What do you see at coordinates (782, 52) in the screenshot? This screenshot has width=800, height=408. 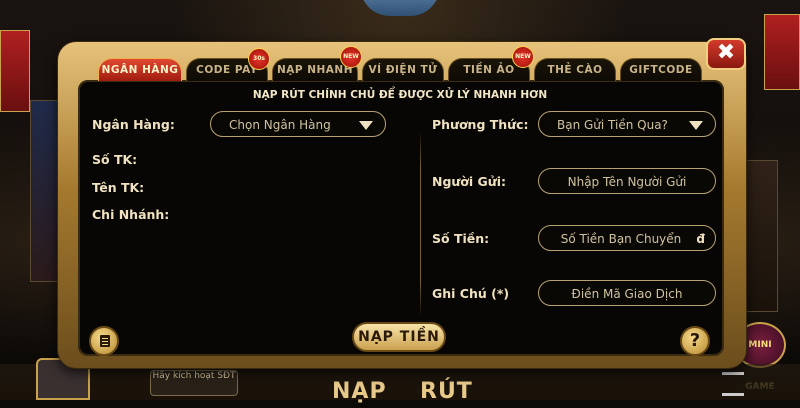 I see `right-banner` at bounding box center [782, 52].